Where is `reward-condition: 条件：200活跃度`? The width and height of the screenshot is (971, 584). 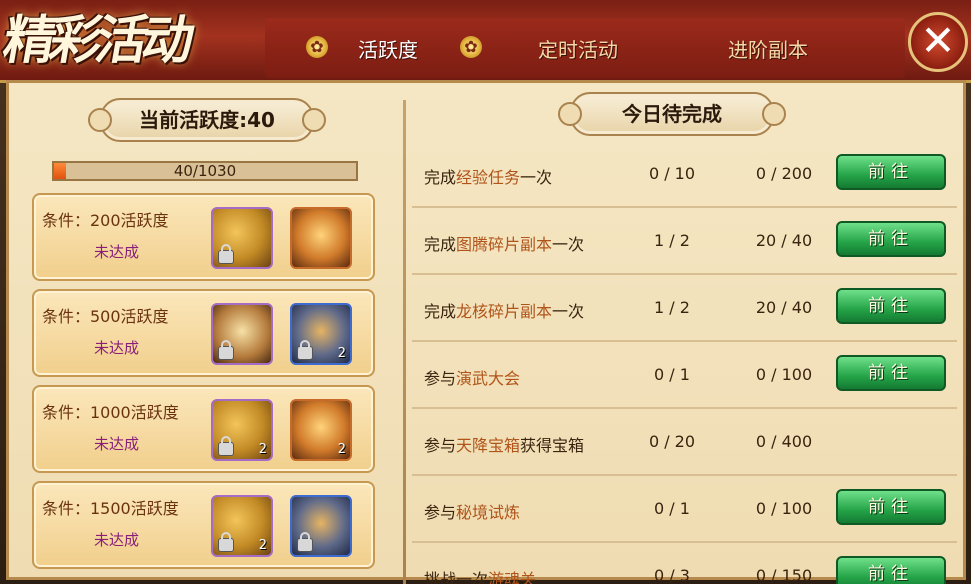
reward-condition: 条件：200活跃度 is located at coordinates (105, 220).